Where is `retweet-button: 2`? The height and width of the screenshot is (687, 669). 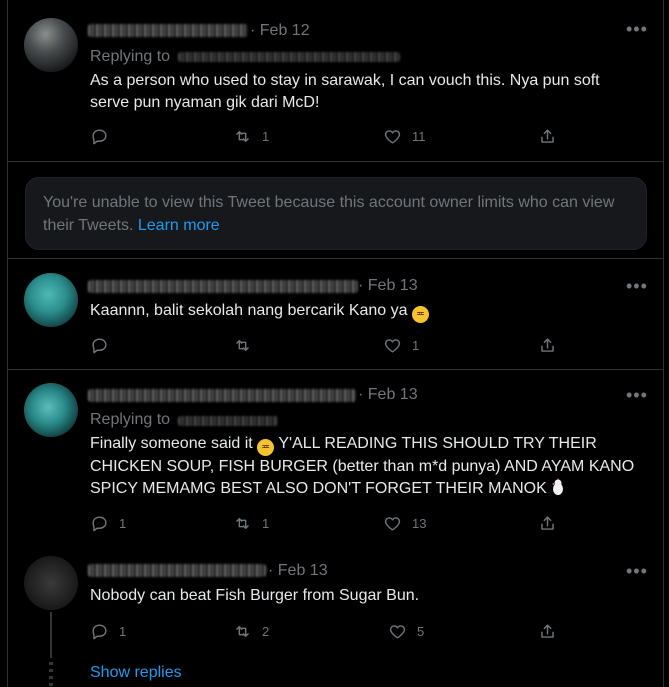 retweet-button: 2 is located at coordinates (251, 631).